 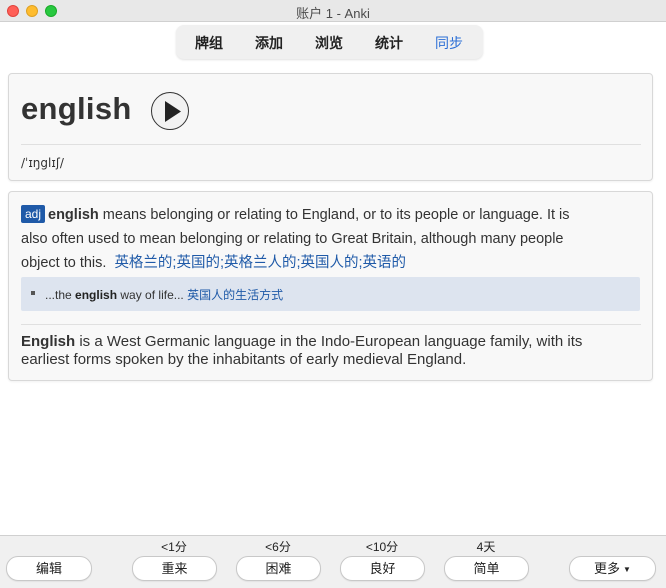 I want to click on definition-chinese: 英格兰的;英国的;英格兰人的;英国人的;英语的, so click(x=260, y=263).